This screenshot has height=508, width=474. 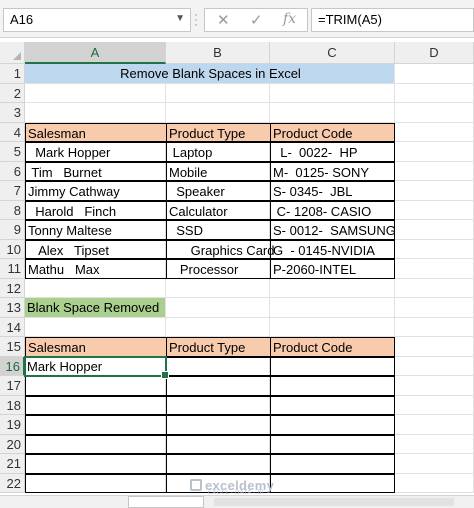 What do you see at coordinates (95, 308) in the screenshot?
I see `section-label: Blank Space Removed` at bounding box center [95, 308].